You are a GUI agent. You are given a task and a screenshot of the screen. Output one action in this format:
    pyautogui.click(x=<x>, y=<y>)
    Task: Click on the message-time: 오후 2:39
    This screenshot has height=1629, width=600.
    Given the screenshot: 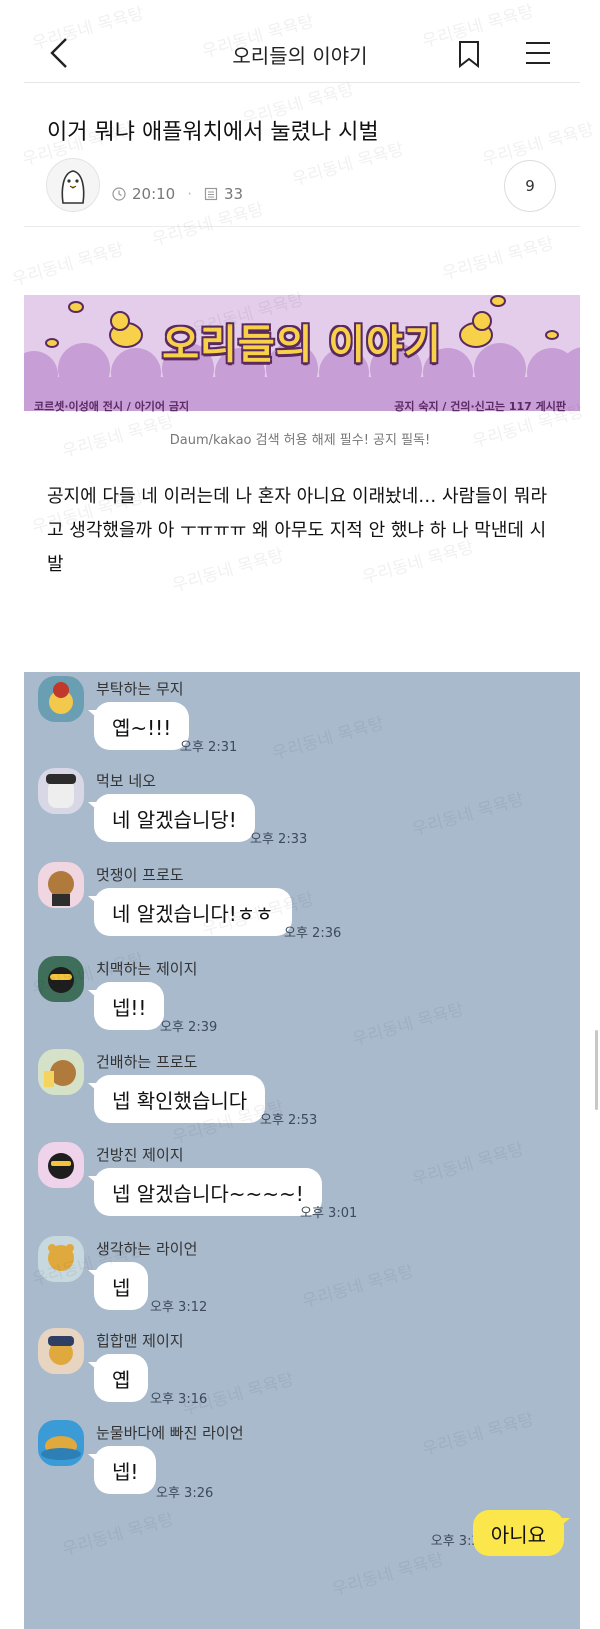 What is the action you would take?
    pyautogui.click(x=189, y=1027)
    